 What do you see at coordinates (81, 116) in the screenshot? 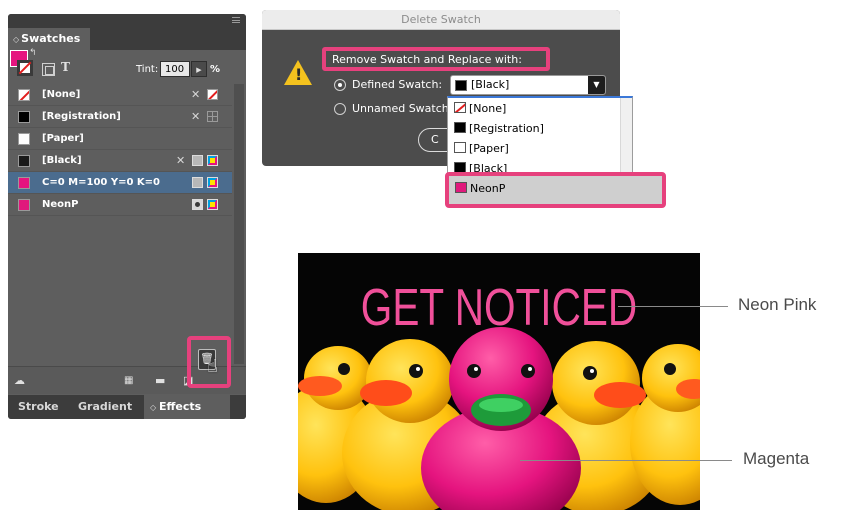
I see `swatch-name: [Registration]` at bounding box center [81, 116].